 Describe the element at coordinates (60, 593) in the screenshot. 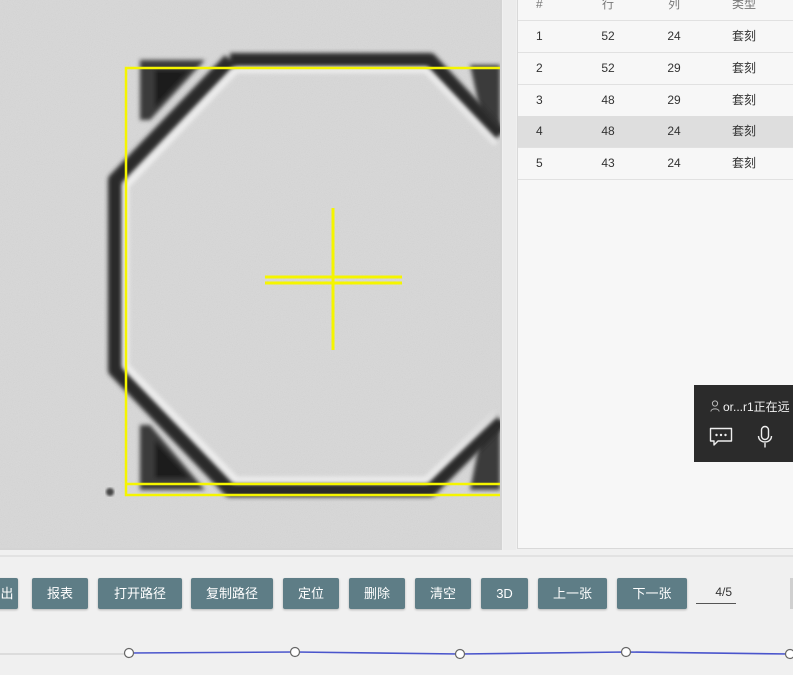

I see `report-button: 报表` at that location.